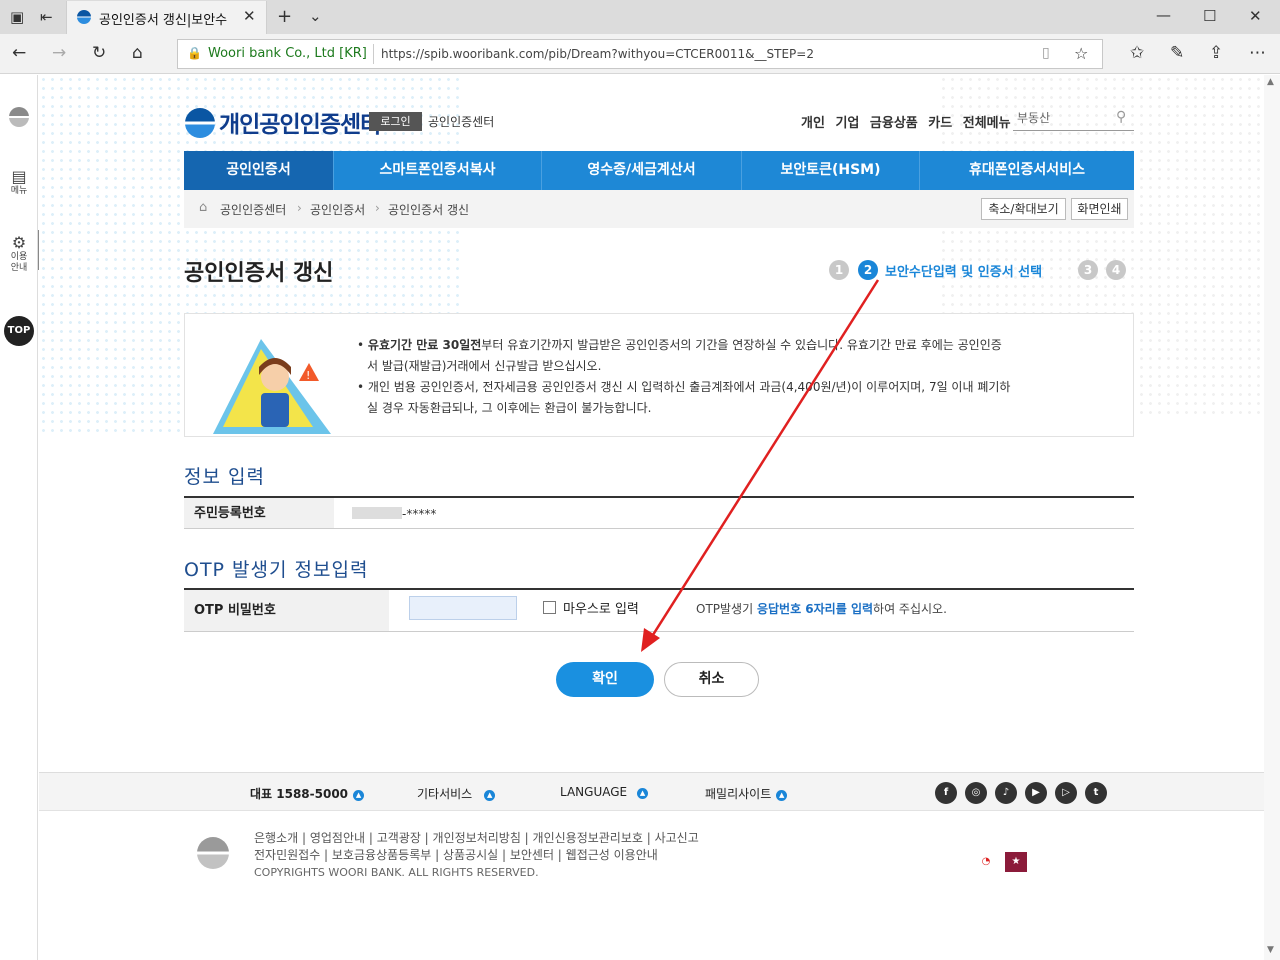 The height and width of the screenshot is (960, 1280). What do you see at coordinates (337, 209) in the screenshot?
I see `breadcrumb-item: 공인인증서` at bounding box center [337, 209].